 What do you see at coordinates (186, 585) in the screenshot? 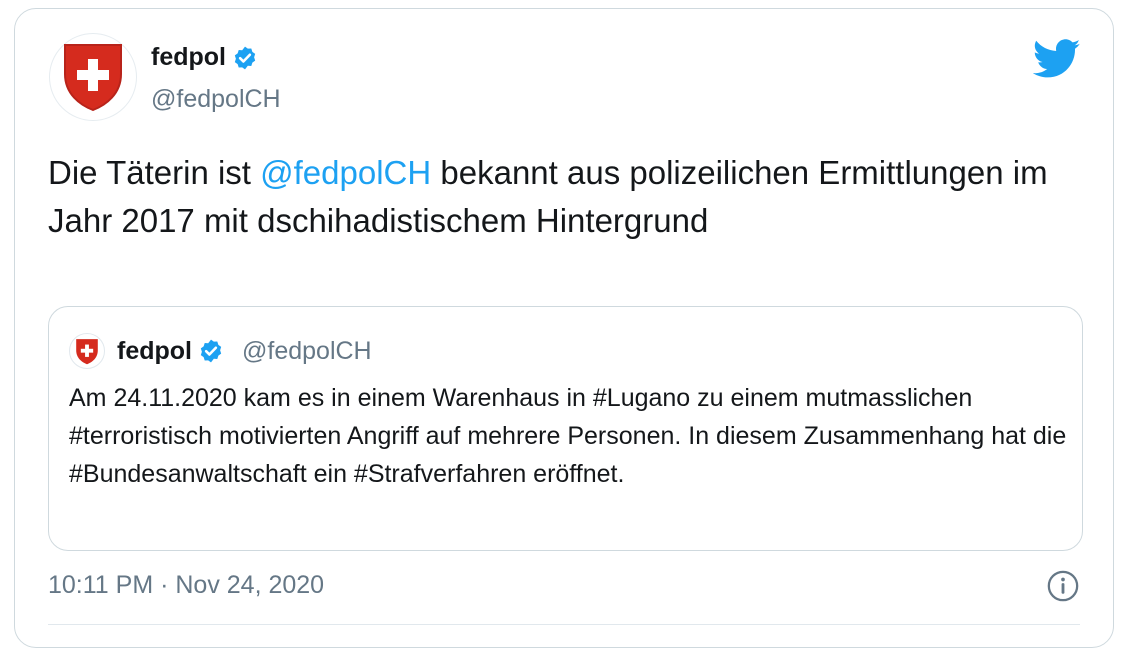
I see `timestamp: 10:11 PM · Nov 24, 2020` at bounding box center [186, 585].